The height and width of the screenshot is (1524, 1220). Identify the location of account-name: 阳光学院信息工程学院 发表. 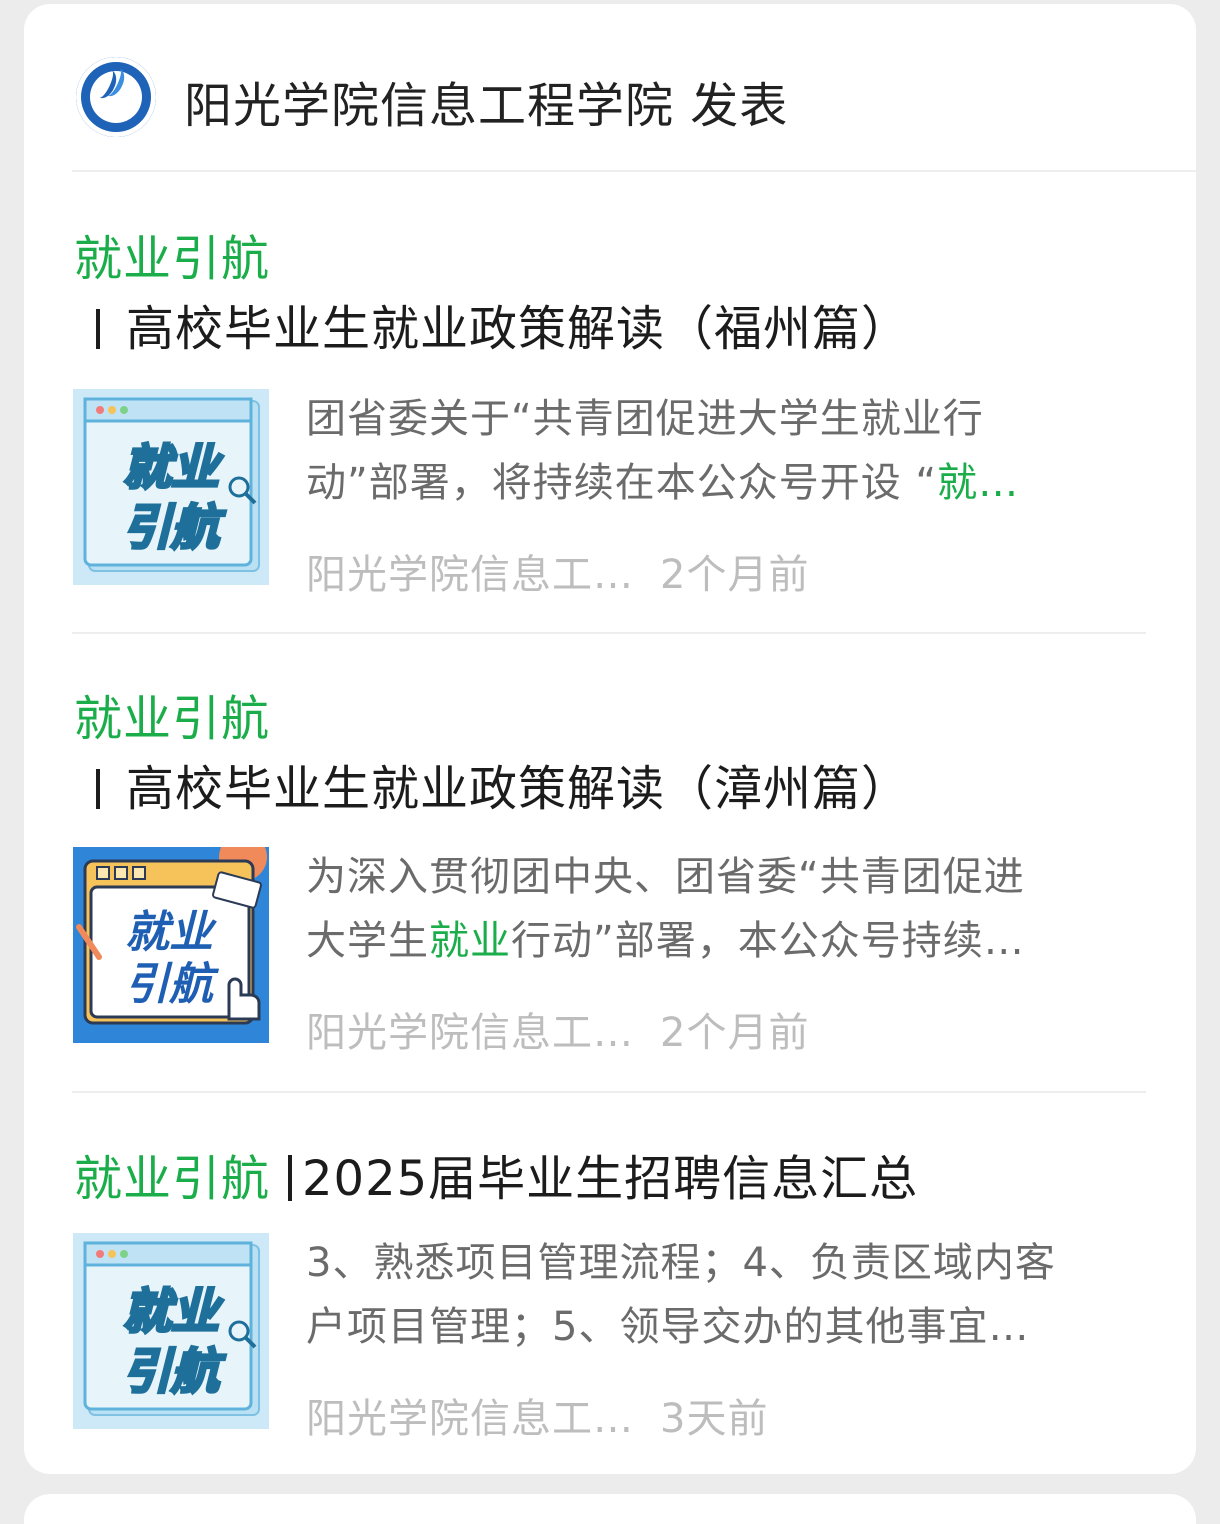
(486, 106).